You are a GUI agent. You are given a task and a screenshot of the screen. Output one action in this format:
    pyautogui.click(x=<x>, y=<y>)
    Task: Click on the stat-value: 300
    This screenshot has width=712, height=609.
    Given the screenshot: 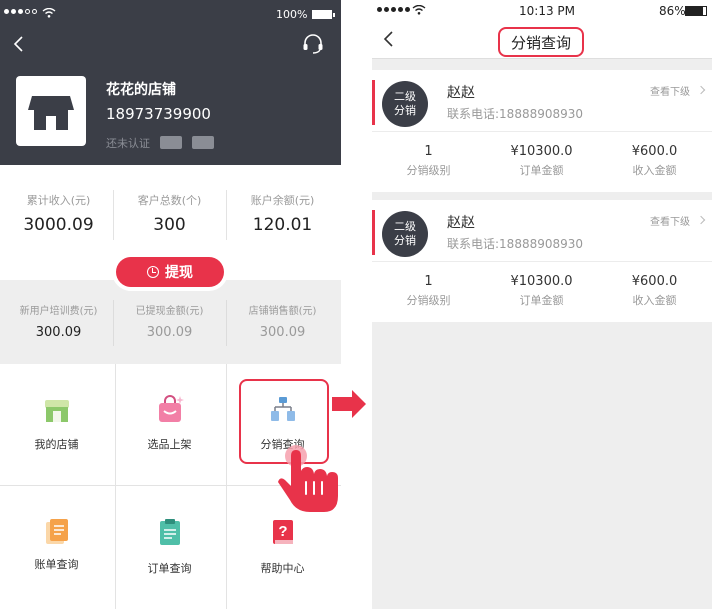 What is the action you would take?
    pyautogui.click(x=169, y=225)
    